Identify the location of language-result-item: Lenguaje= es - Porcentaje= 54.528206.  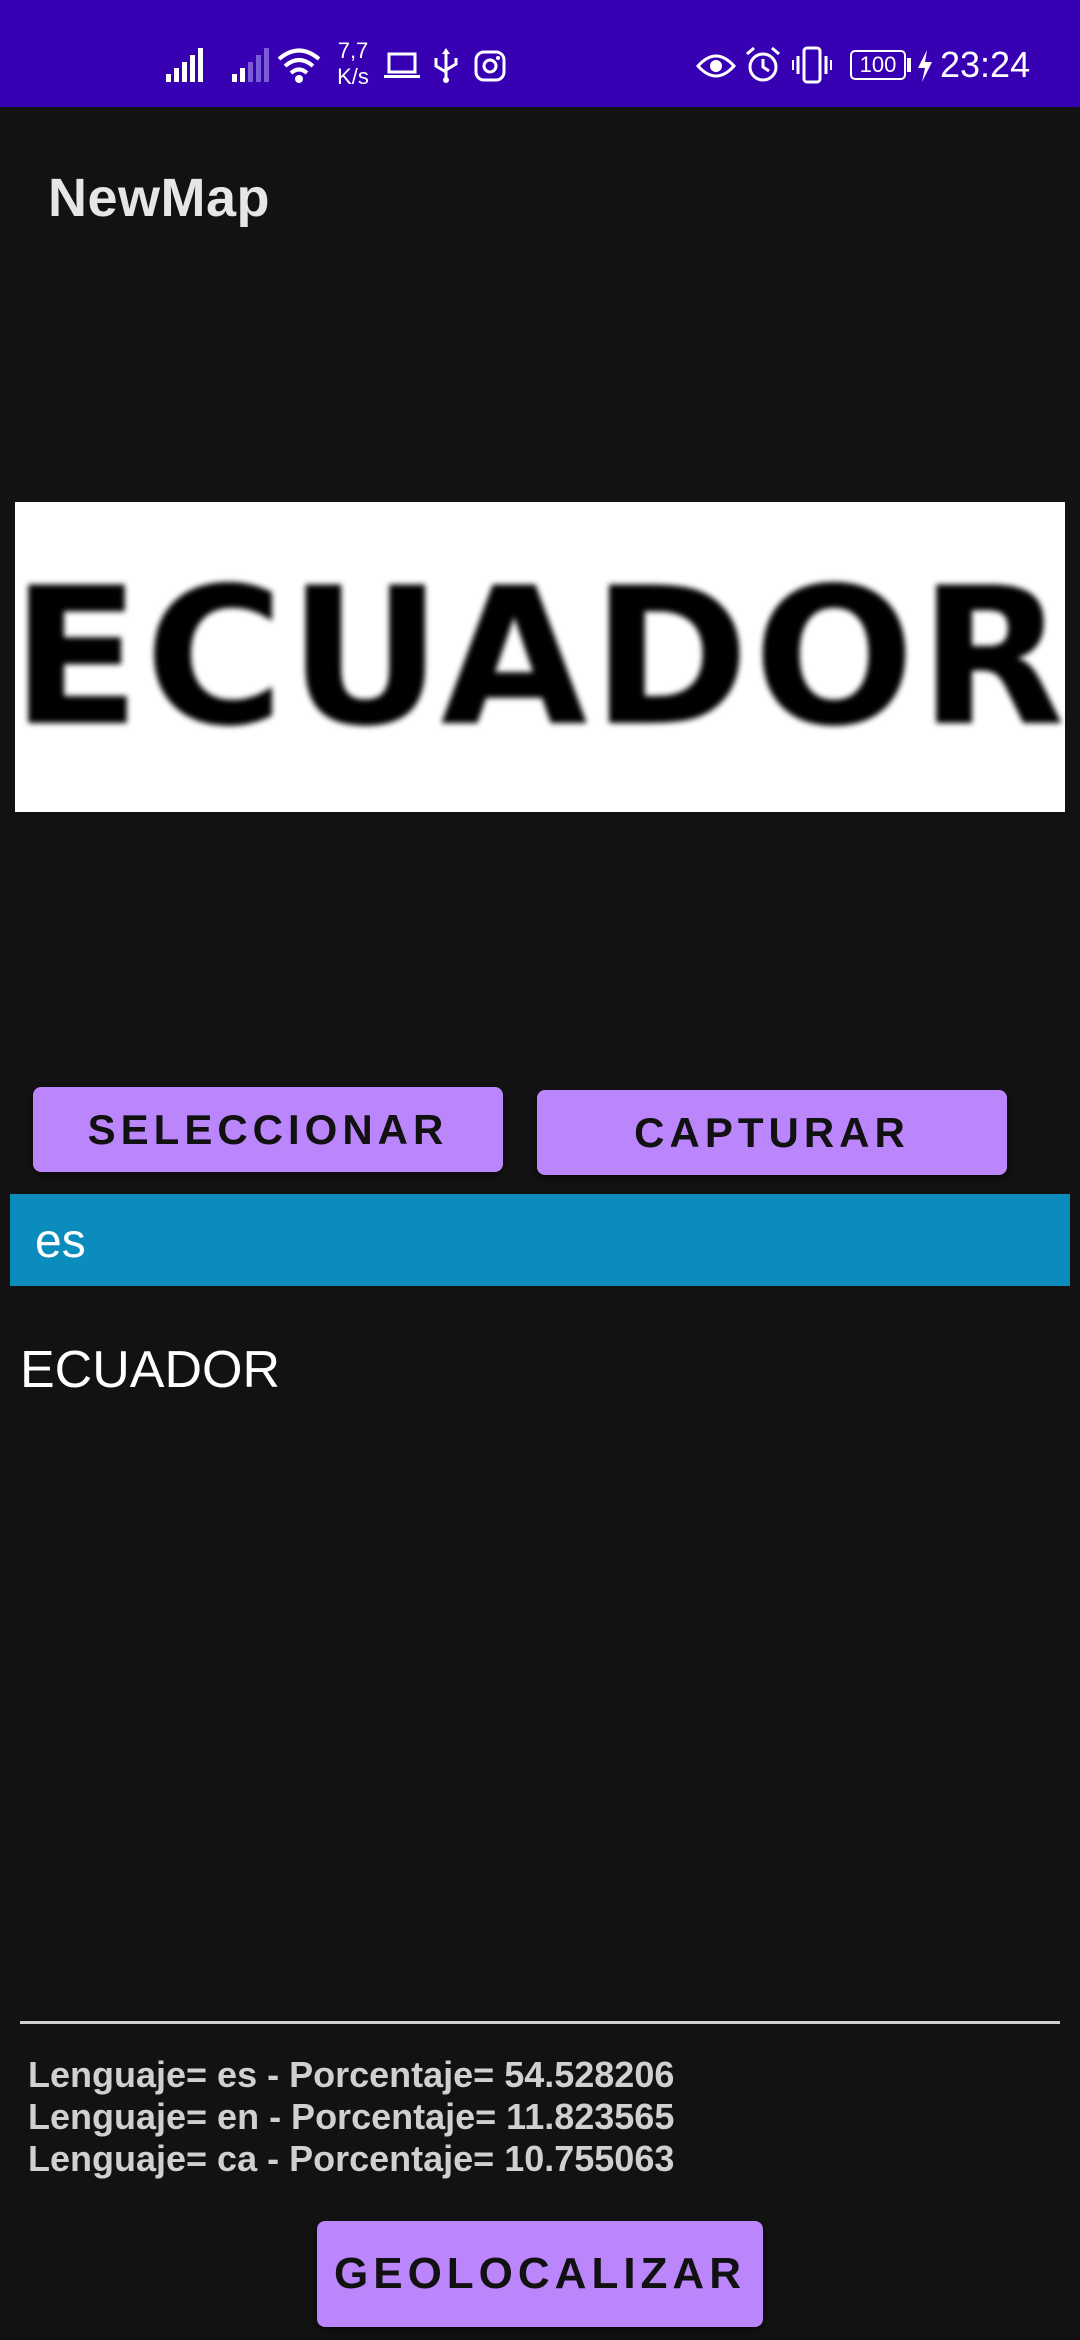
(351, 2074).